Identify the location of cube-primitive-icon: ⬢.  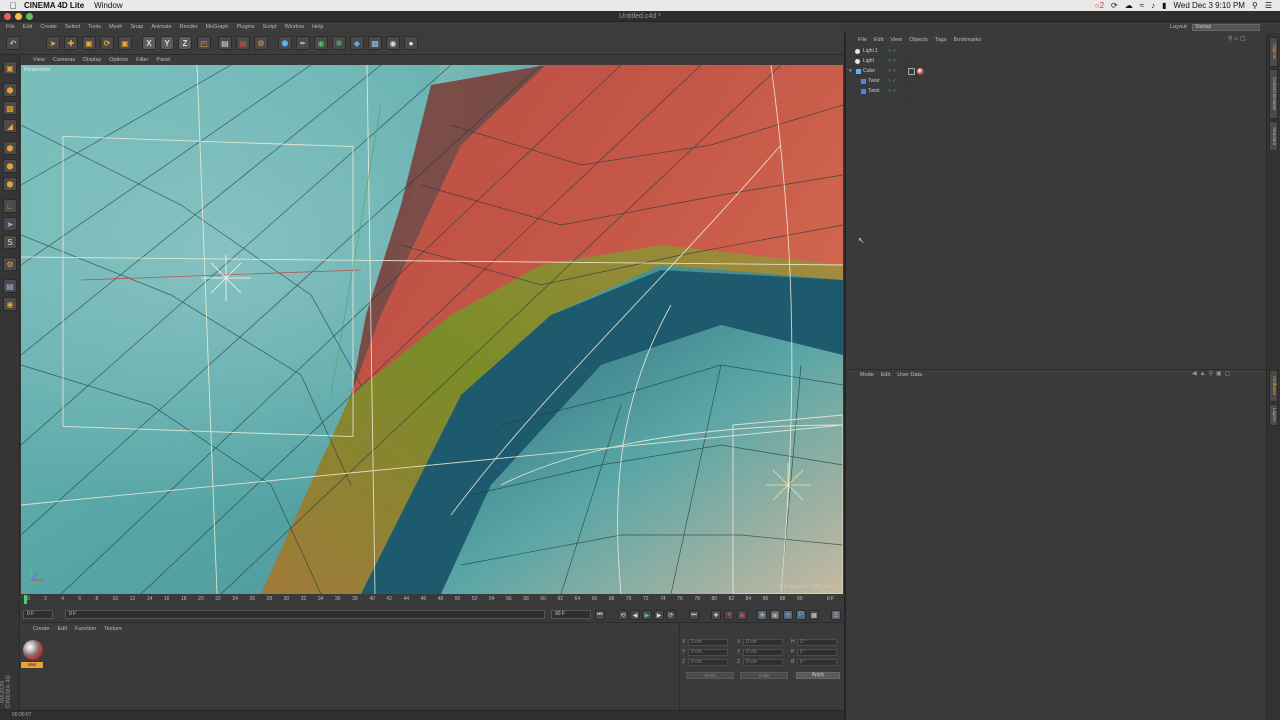
(285, 43).